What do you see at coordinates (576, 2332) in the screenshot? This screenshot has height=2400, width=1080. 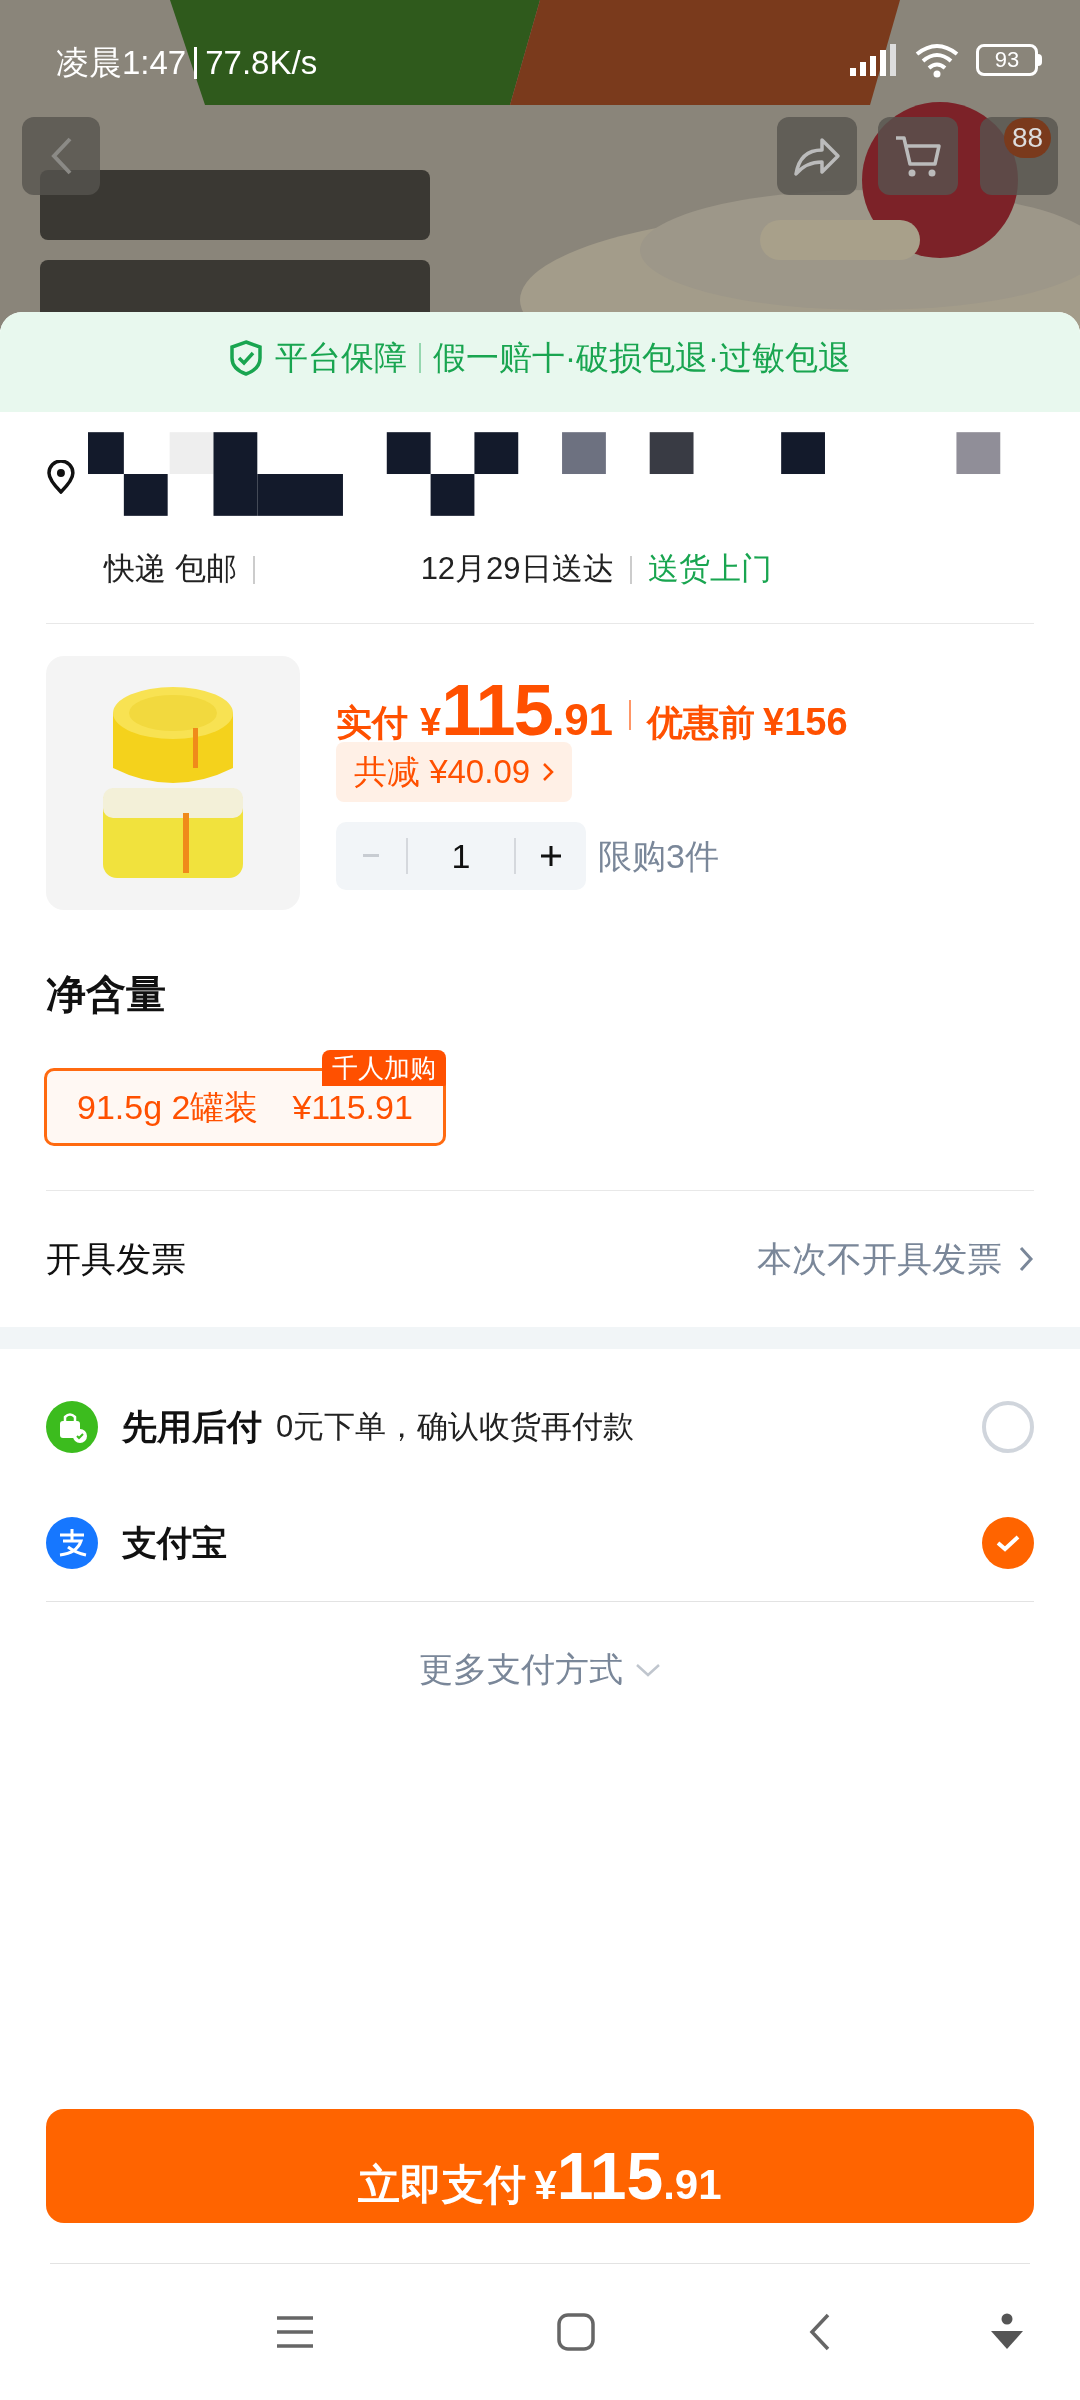 I see `home-icon` at bounding box center [576, 2332].